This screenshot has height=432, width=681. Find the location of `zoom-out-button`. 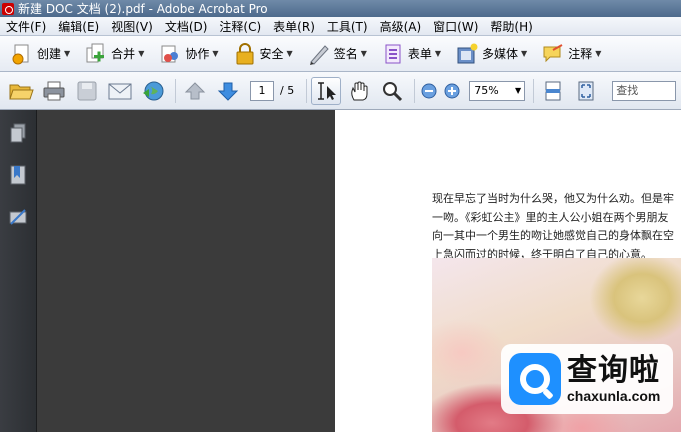

zoom-out-button is located at coordinates (429, 91).